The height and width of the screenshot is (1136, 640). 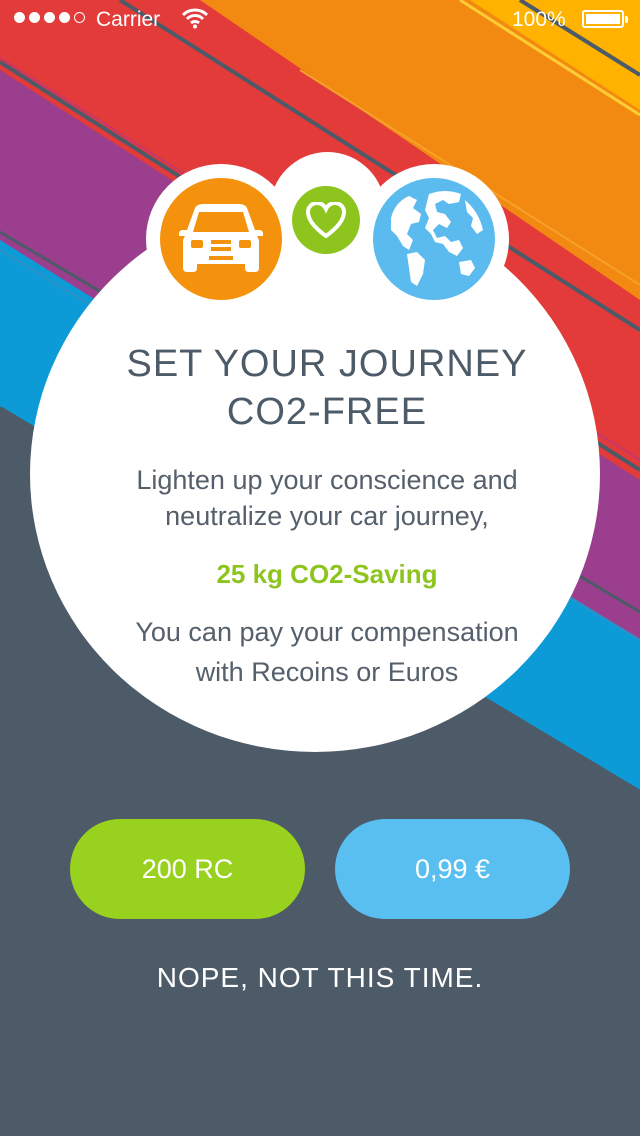 What do you see at coordinates (327, 412) in the screenshot?
I see `card-title-line-2: CO2-FREE` at bounding box center [327, 412].